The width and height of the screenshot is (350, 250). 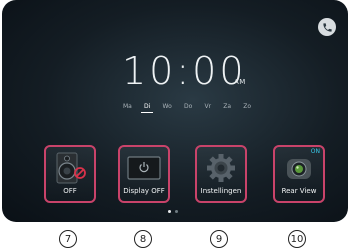 I want to click on settings-button: Instellingen, so click(x=221, y=174).